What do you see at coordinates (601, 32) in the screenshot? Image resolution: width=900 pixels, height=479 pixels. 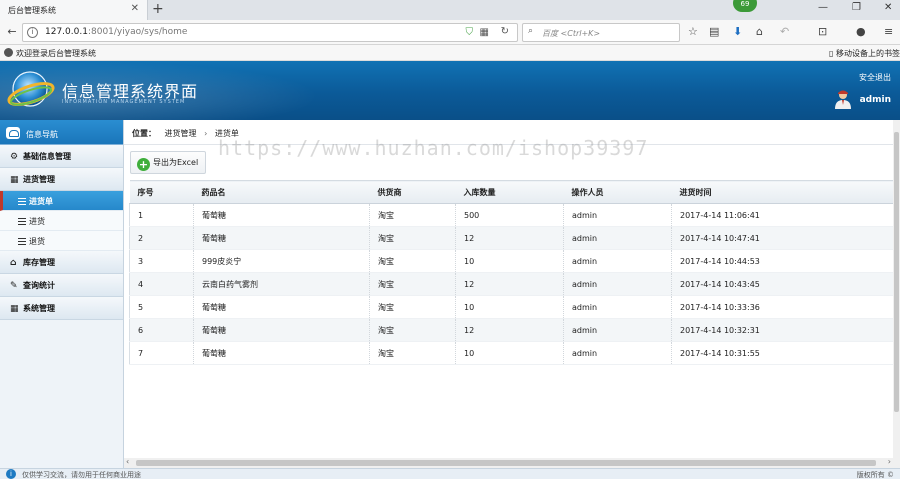 I see `search-box: ⌕ 百度 <Ctrl+K>` at bounding box center [601, 32].